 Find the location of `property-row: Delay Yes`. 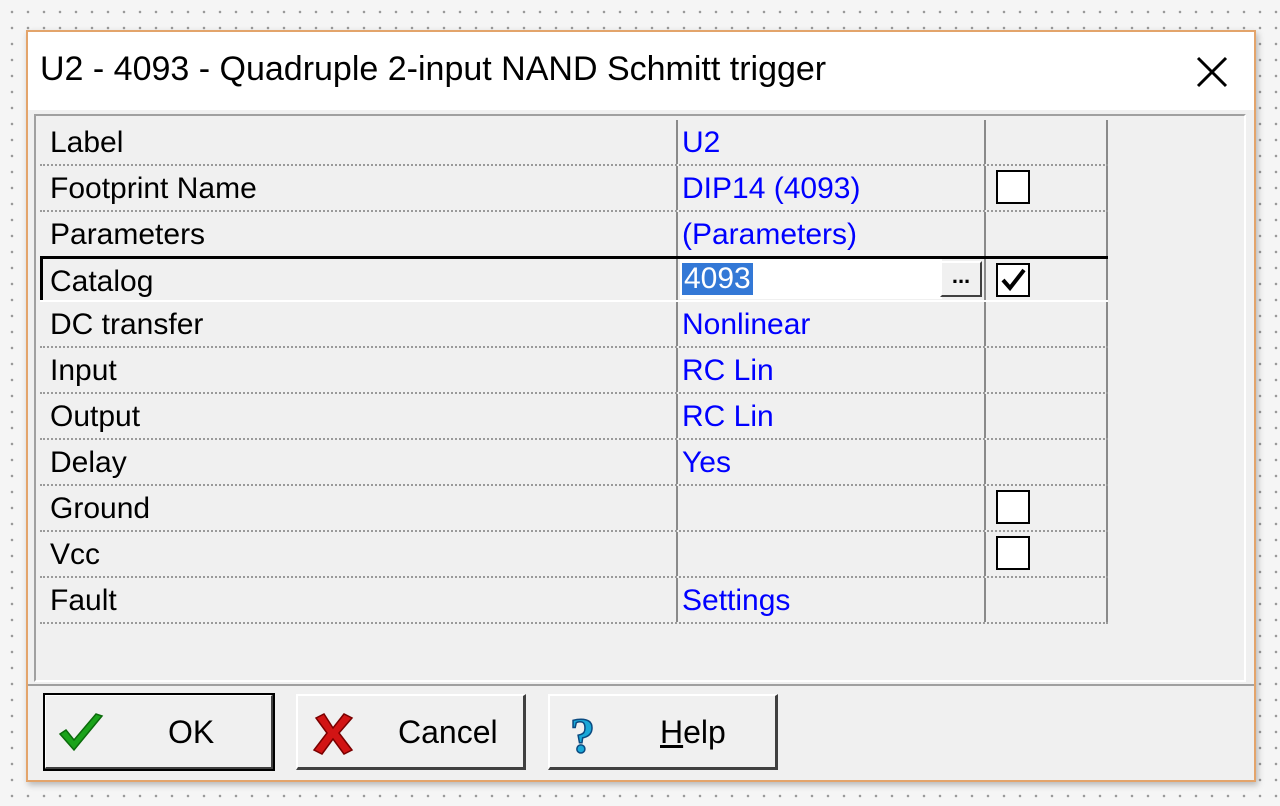

property-row: Delay Yes is located at coordinates (574, 463).